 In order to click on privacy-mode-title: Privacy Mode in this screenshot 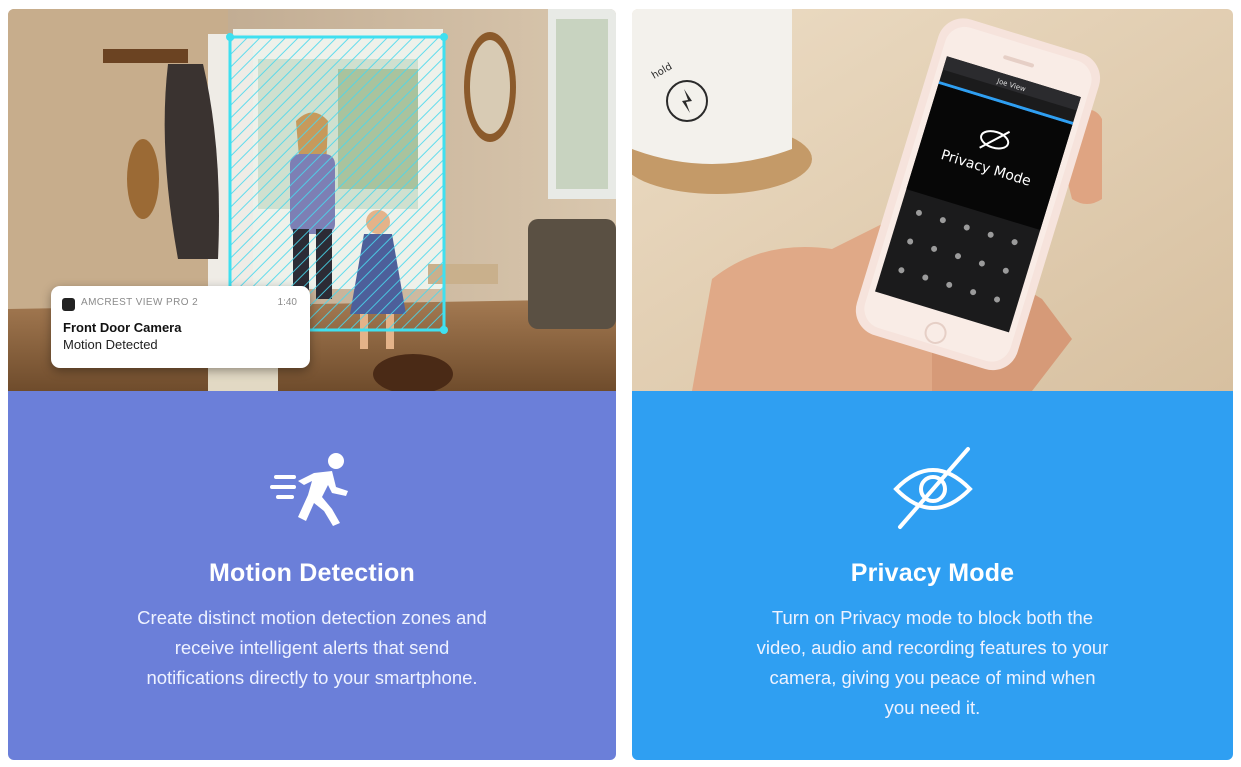, I will do `click(932, 573)`.